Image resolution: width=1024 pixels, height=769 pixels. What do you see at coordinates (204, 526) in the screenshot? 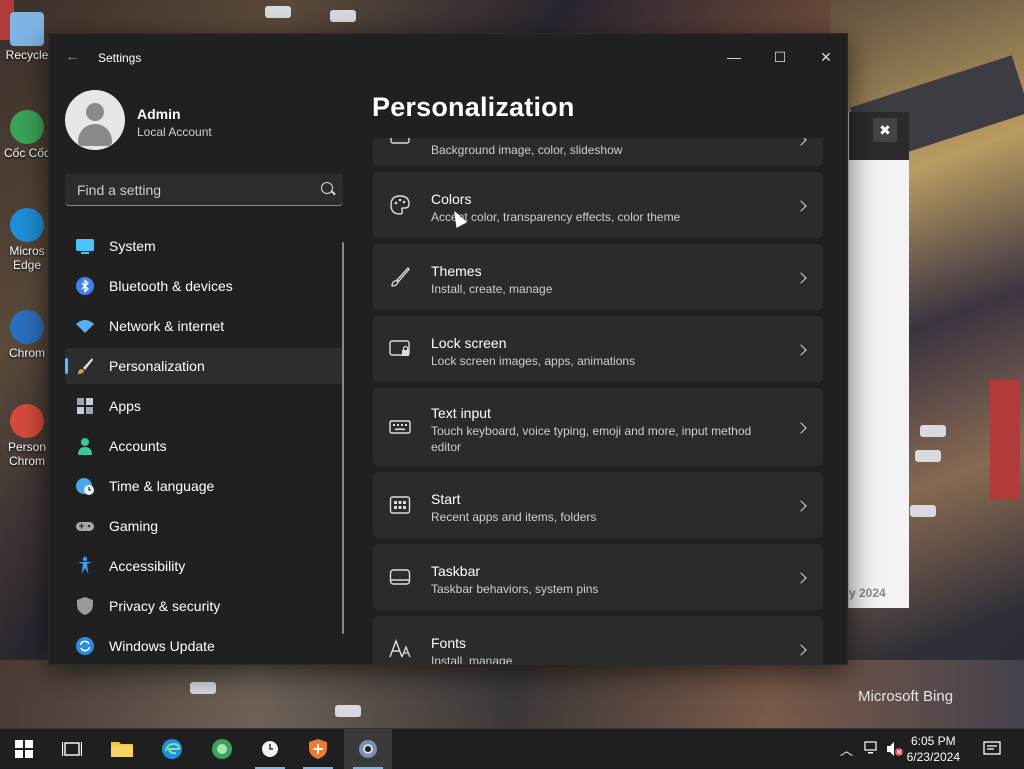
I see `sidebar-item-gaming: Gaming` at bounding box center [204, 526].